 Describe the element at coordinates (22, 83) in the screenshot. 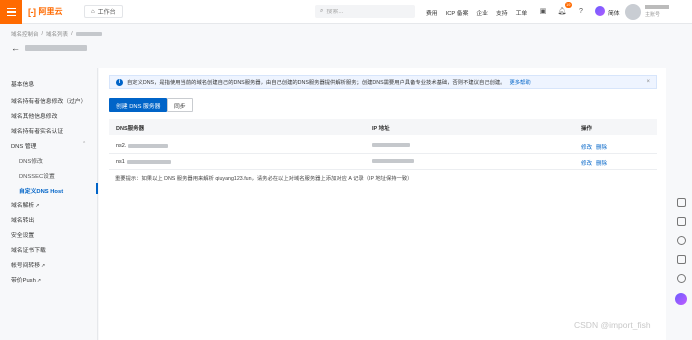

I see `sidebar-item-basic-info: 基本信息` at that location.